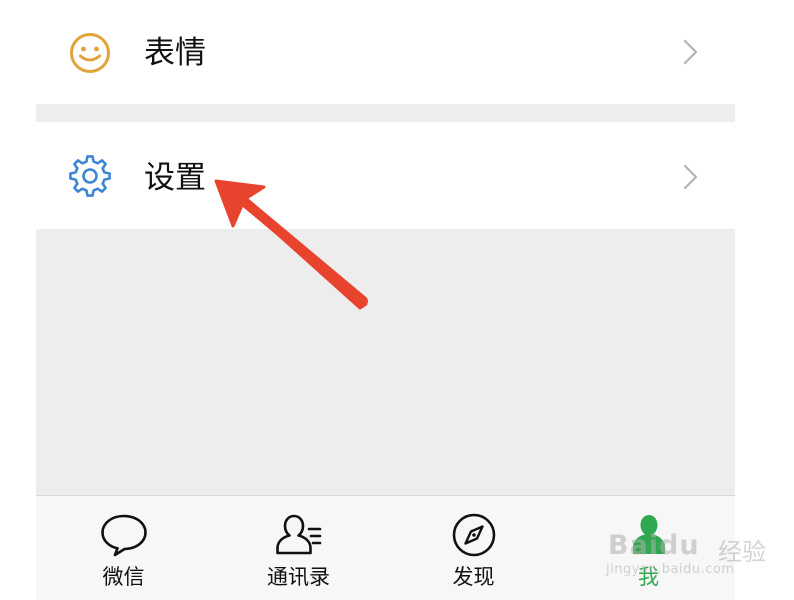 The height and width of the screenshot is (600, 794). What do you see at coordinates (473, 577) in the screenshot?
I see `tab-label: 发现` at bounding box center [473, 577].